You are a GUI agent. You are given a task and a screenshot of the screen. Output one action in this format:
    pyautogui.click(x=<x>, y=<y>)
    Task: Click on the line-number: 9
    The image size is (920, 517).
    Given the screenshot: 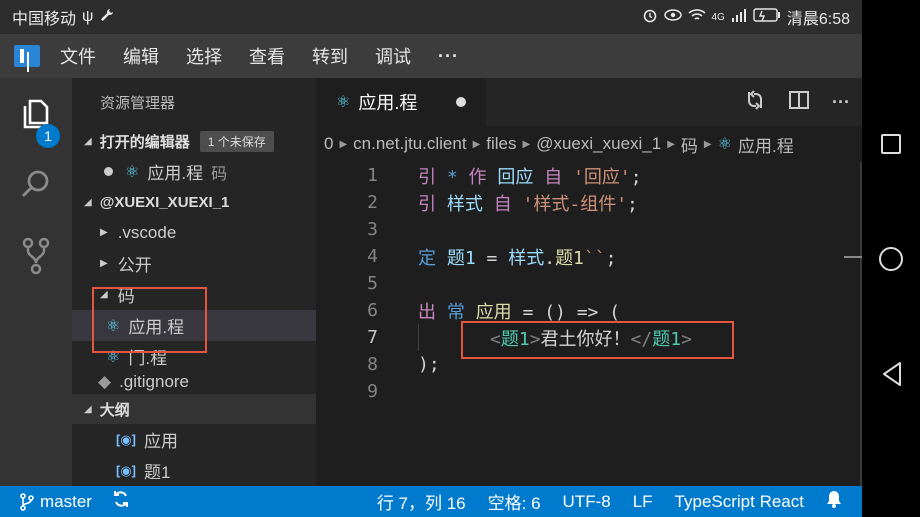 What is the action you would take?
    pyautogui.click(x=372, y=391)
    